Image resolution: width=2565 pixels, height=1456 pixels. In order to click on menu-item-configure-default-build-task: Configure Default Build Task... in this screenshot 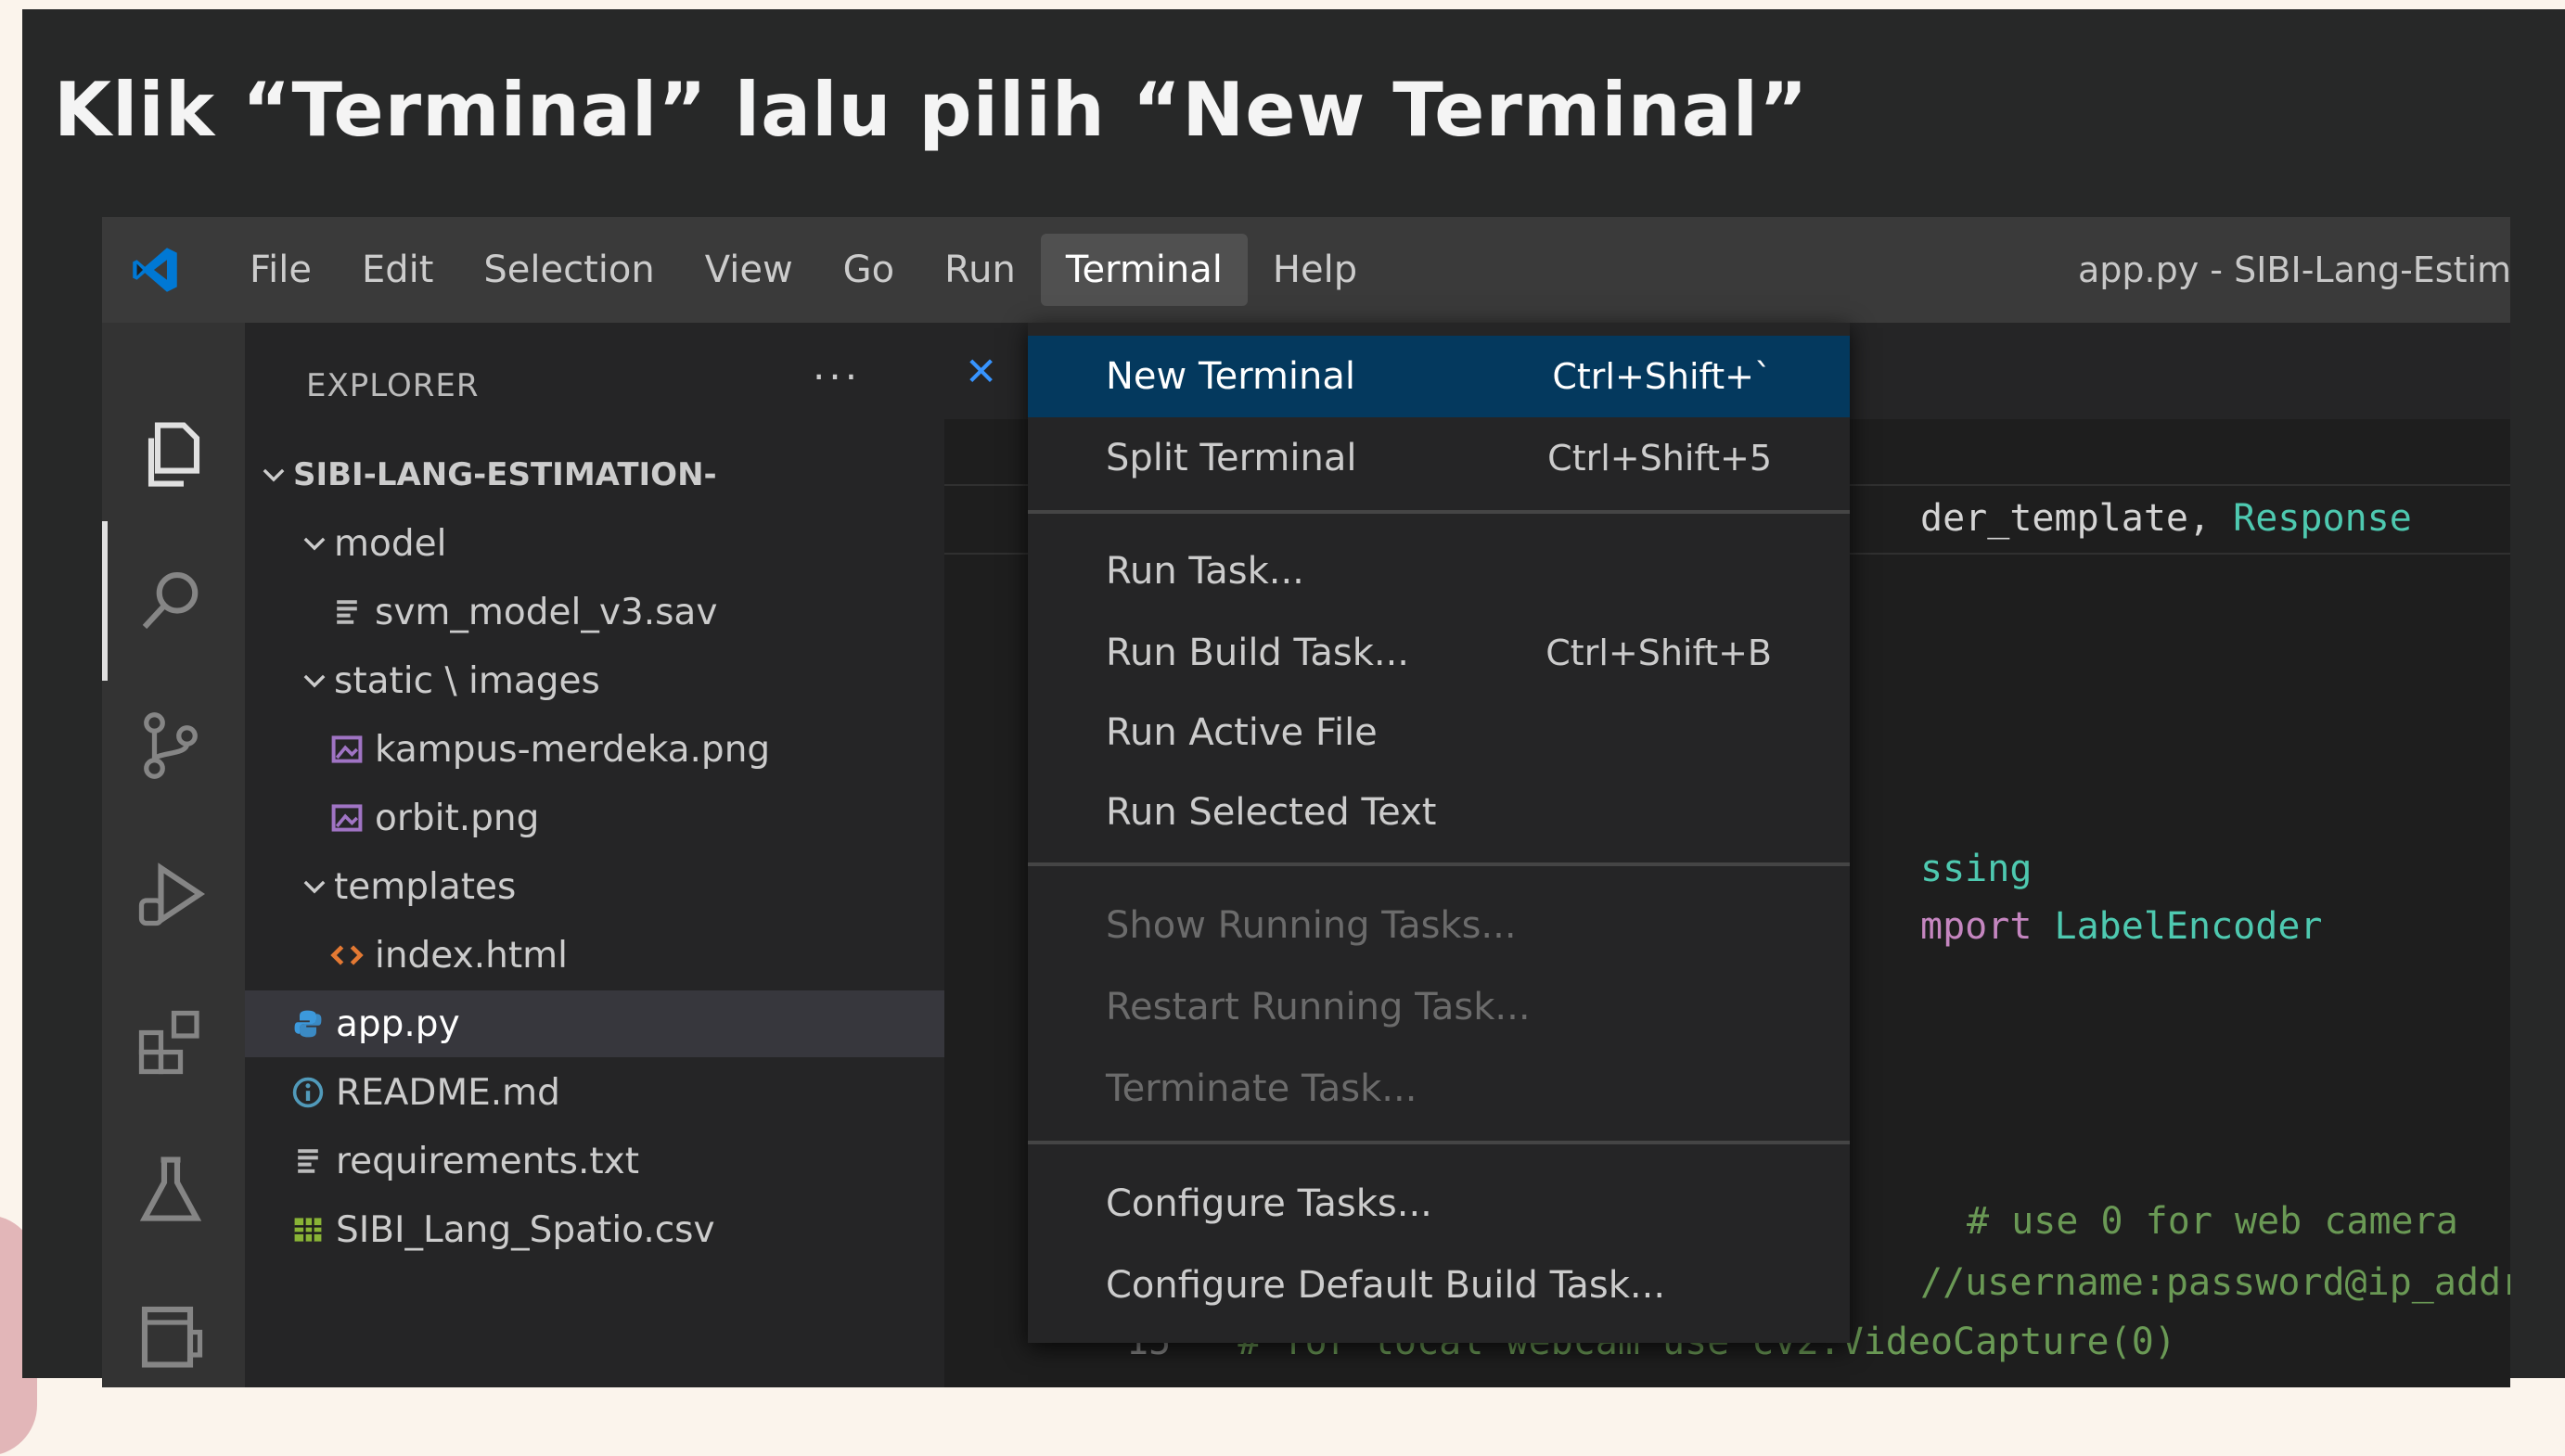, I will do `click(1439, 1285)`.